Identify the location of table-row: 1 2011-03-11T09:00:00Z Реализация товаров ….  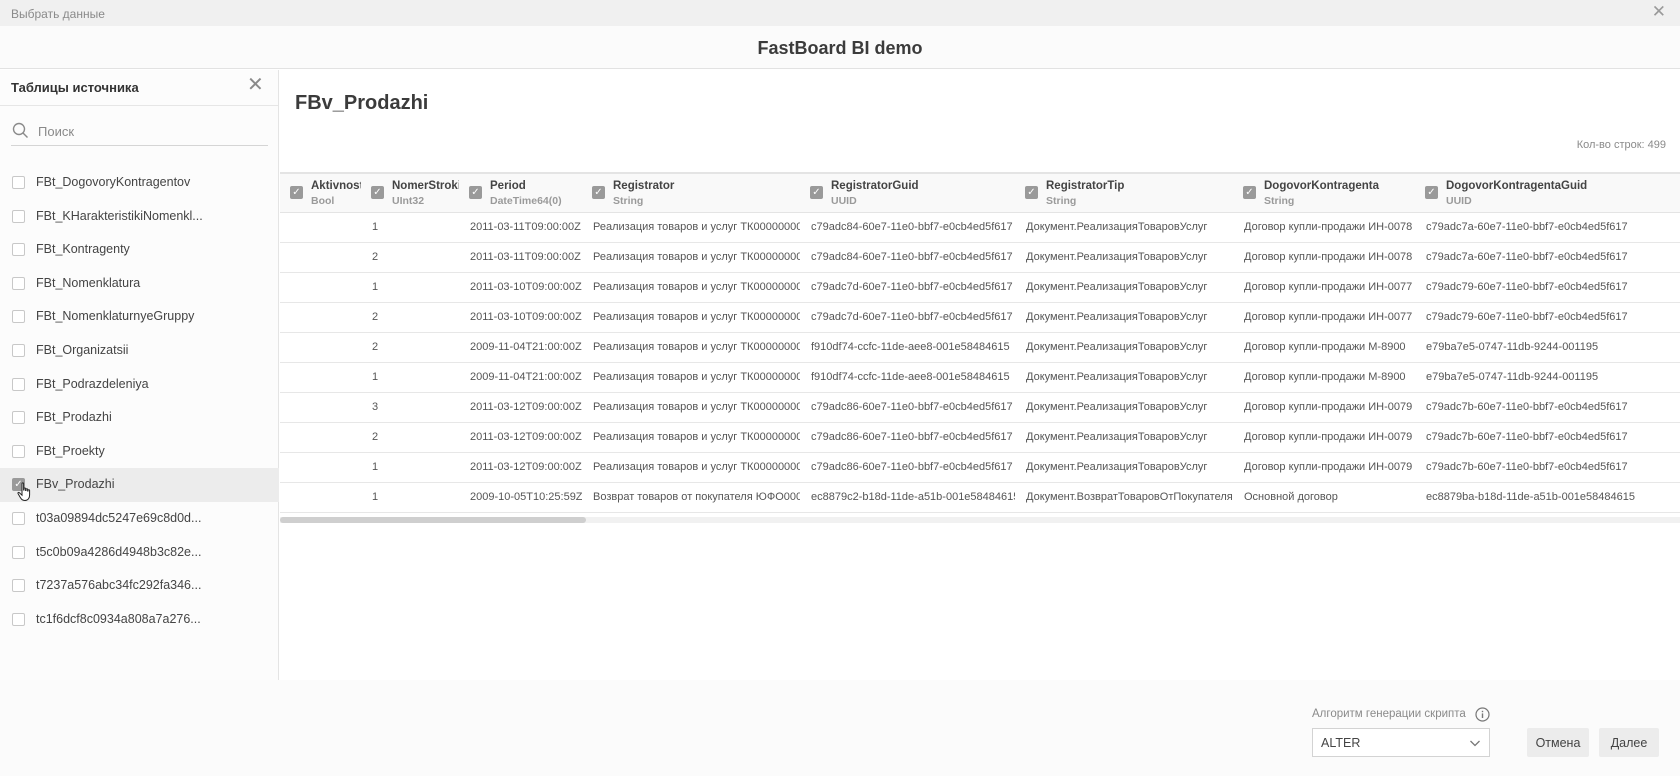
(980, 227).